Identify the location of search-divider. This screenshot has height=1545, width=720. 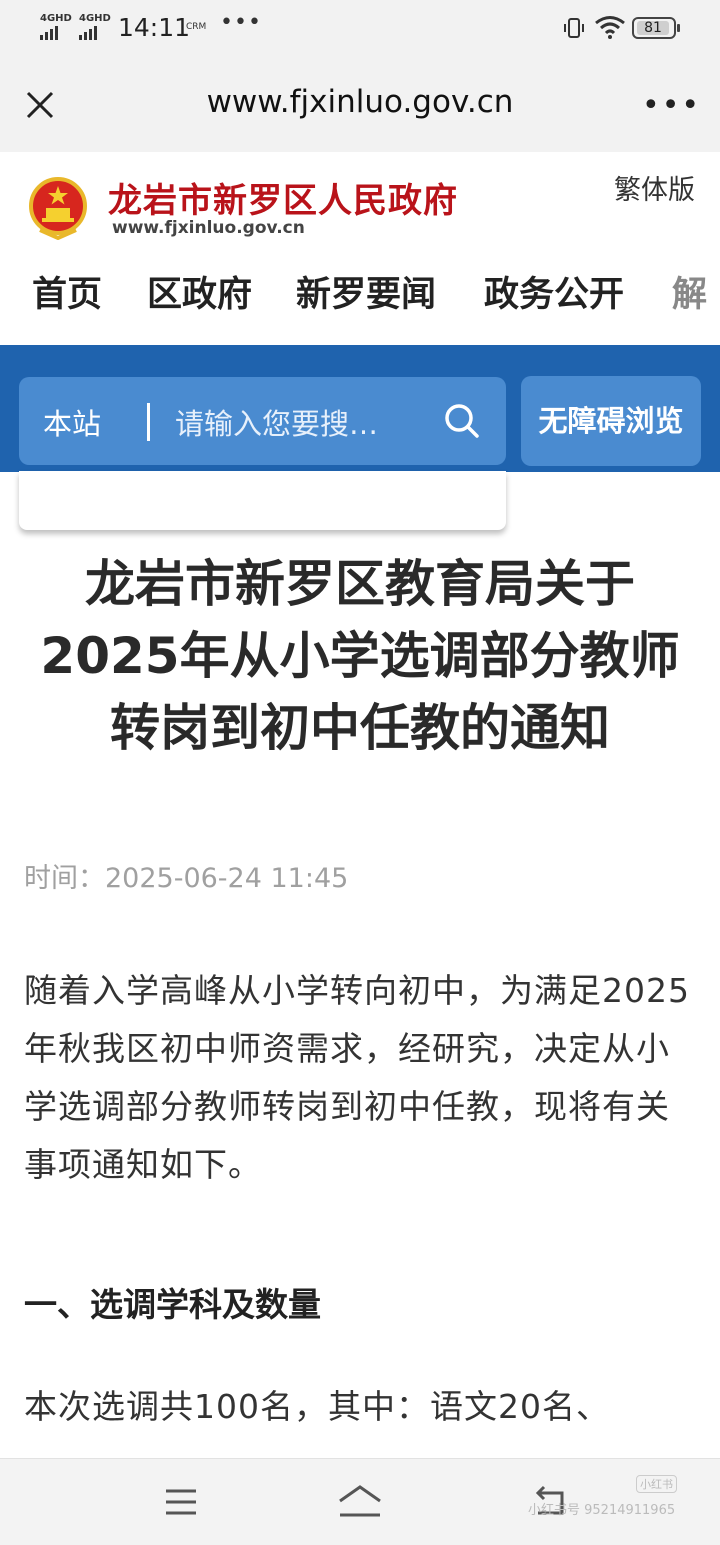
(148, 422).